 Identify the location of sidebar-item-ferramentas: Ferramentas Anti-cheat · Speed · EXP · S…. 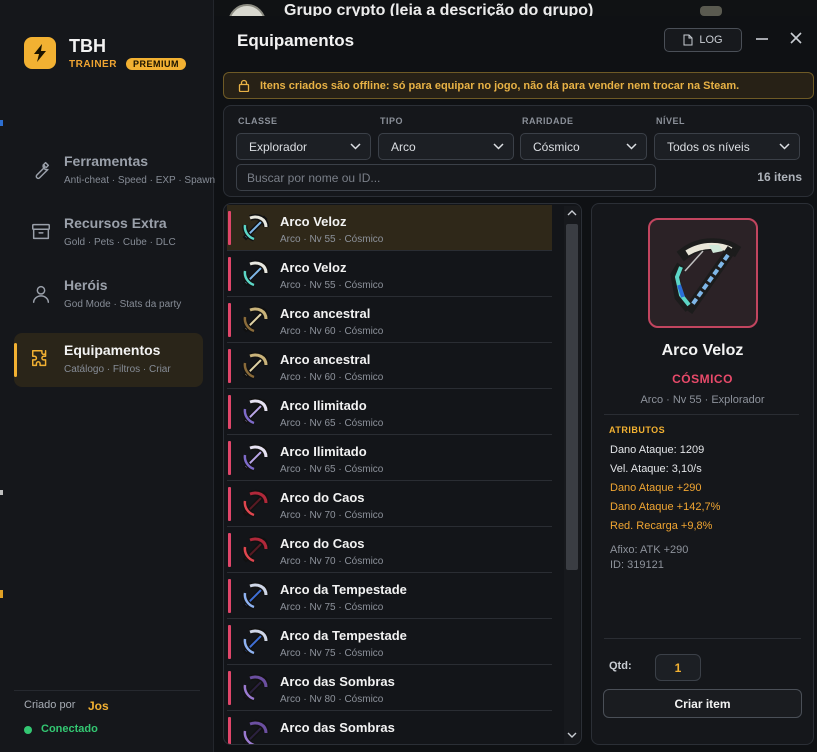
(114, 171).